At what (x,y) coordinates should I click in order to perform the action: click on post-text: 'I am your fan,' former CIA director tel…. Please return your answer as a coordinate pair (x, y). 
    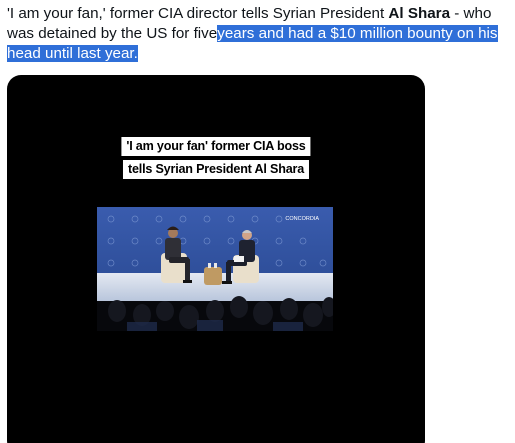
    Looking at the image, I should click on (259, 34).